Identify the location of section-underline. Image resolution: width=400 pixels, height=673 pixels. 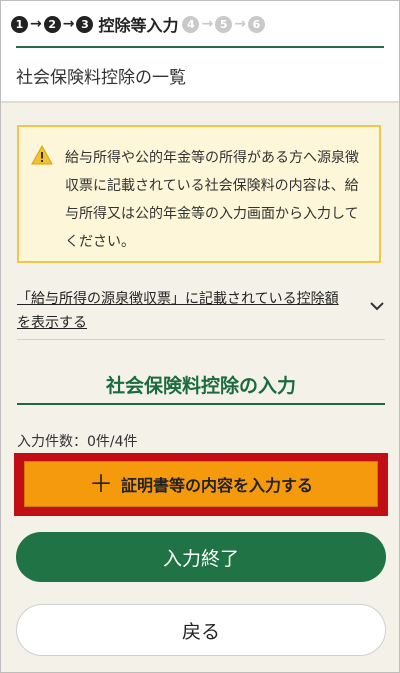
(201, 404).